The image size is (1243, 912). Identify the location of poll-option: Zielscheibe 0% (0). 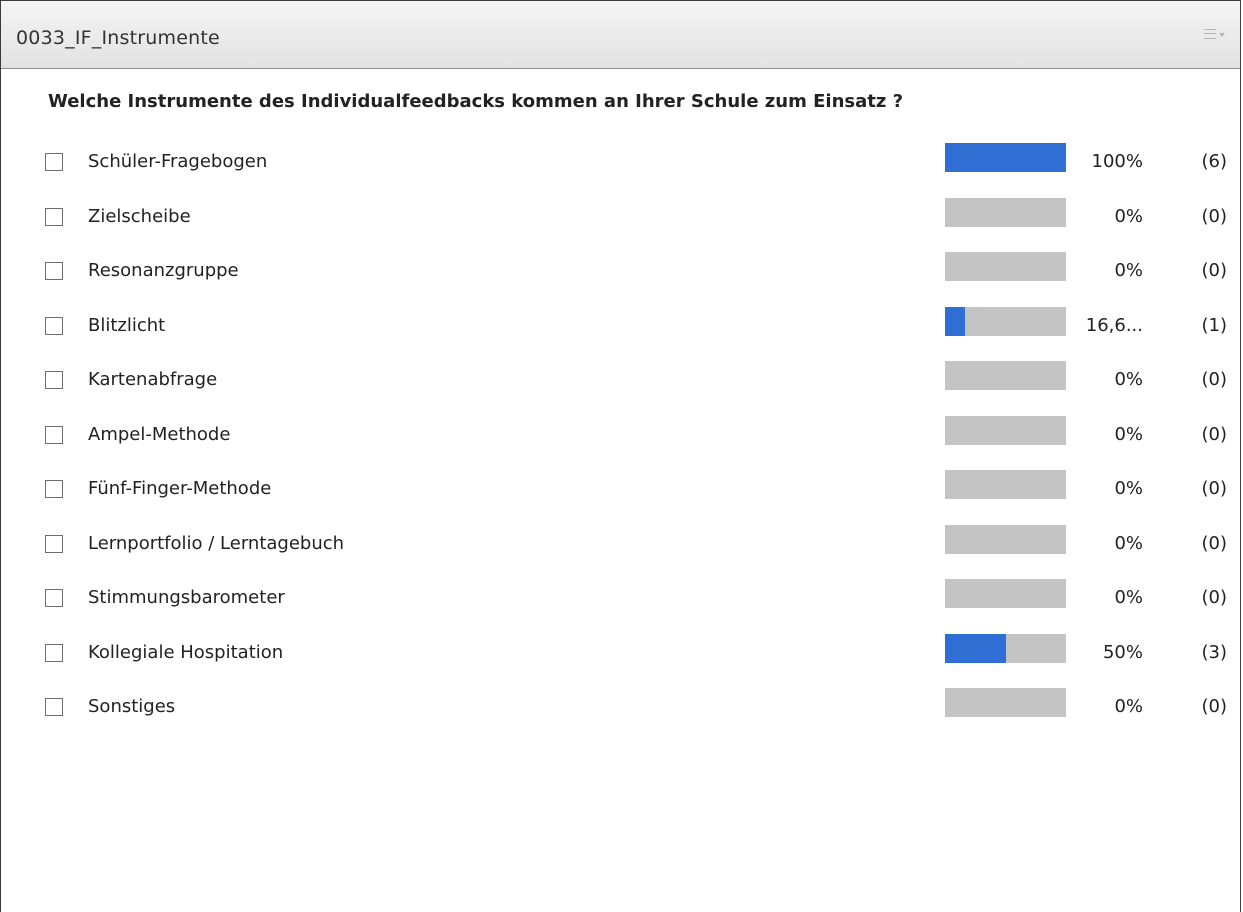
(621, 215).